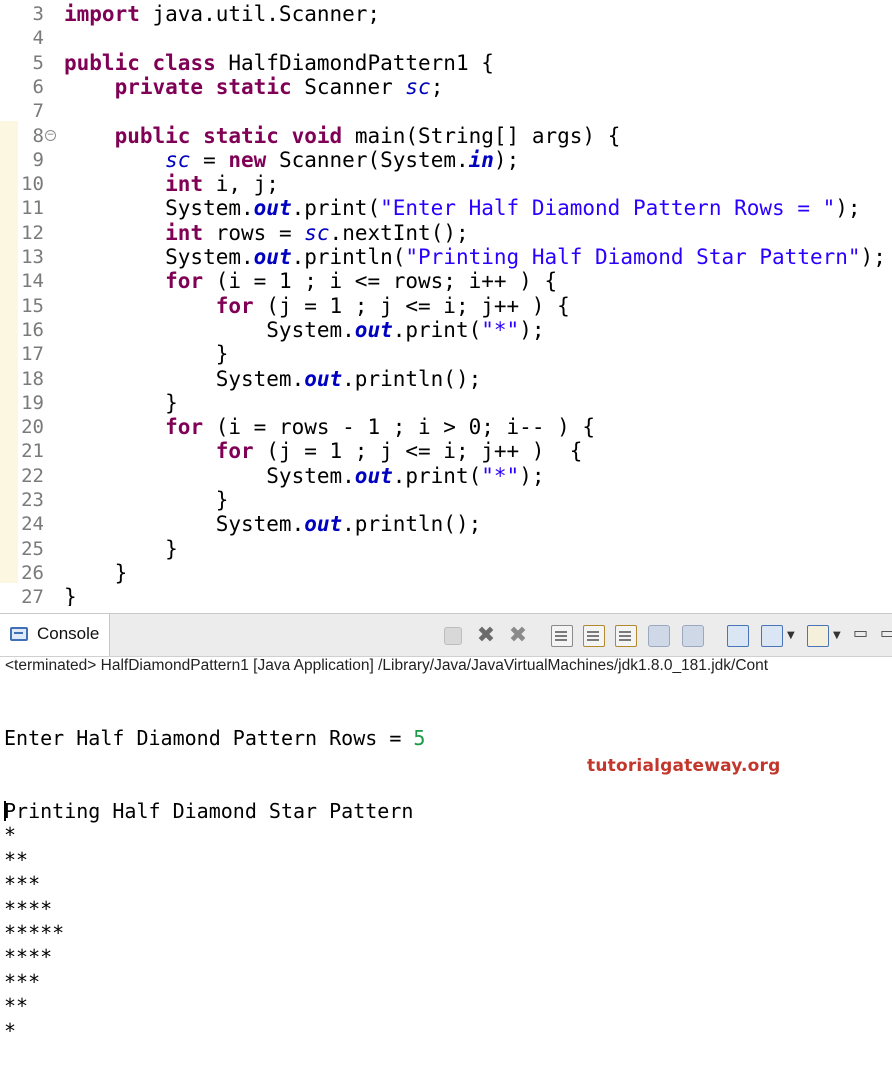  What do you see at coordinates (562, 636) in the screenshot?
I see `clear-console-icon` at bounding box center [562, 636].